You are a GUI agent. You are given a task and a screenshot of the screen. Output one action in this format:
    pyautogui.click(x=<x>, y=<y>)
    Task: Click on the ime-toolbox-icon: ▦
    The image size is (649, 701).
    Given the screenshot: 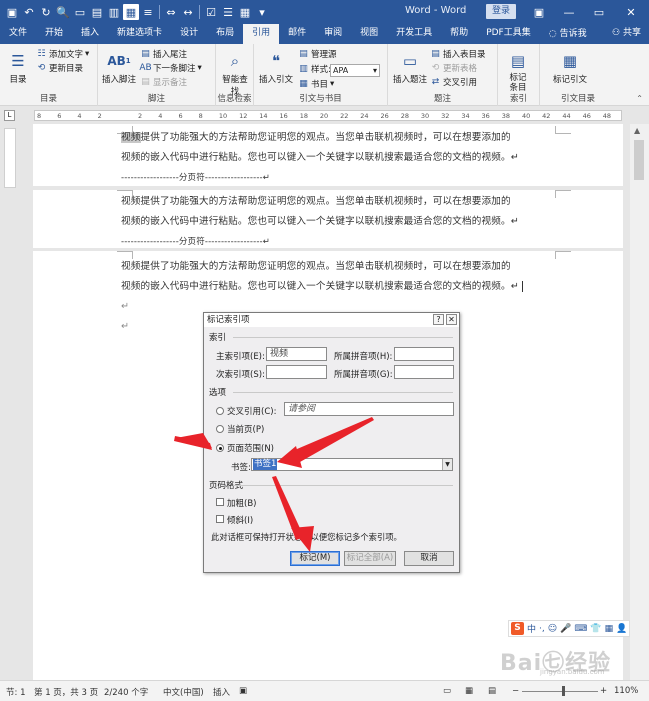 What is the action you would take?
    pyautogui.click(x=609, y=629)
    